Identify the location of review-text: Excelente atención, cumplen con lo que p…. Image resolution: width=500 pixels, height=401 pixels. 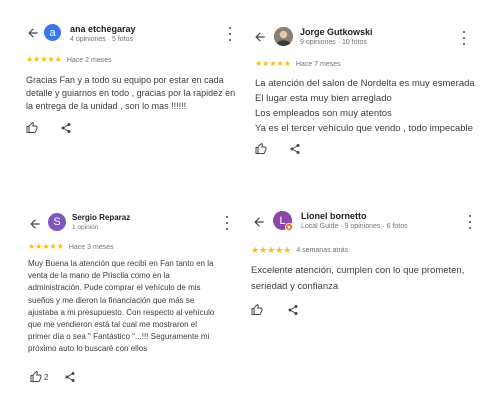
(358, 278).